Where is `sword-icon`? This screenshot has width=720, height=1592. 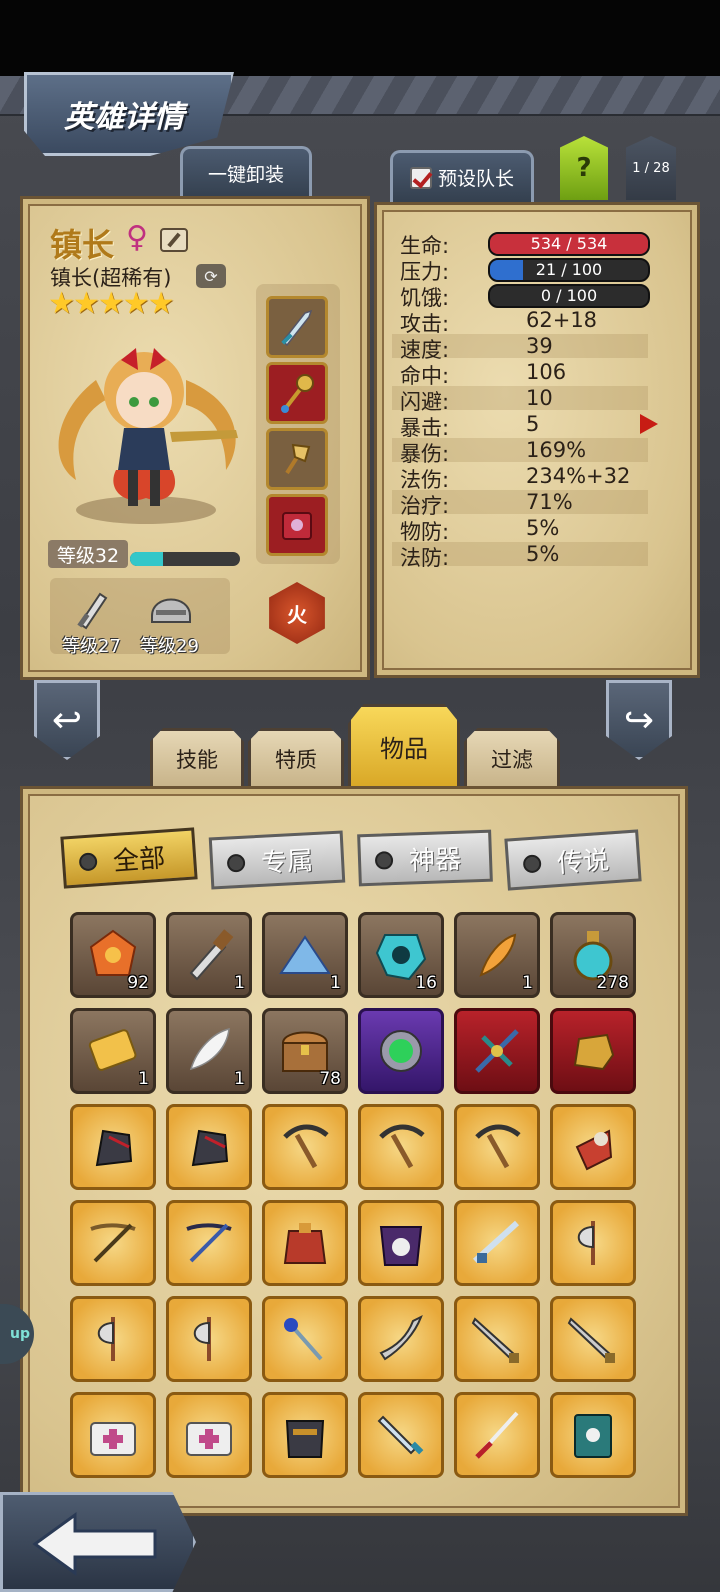 sword-icon is located at coordinates (297, 328).